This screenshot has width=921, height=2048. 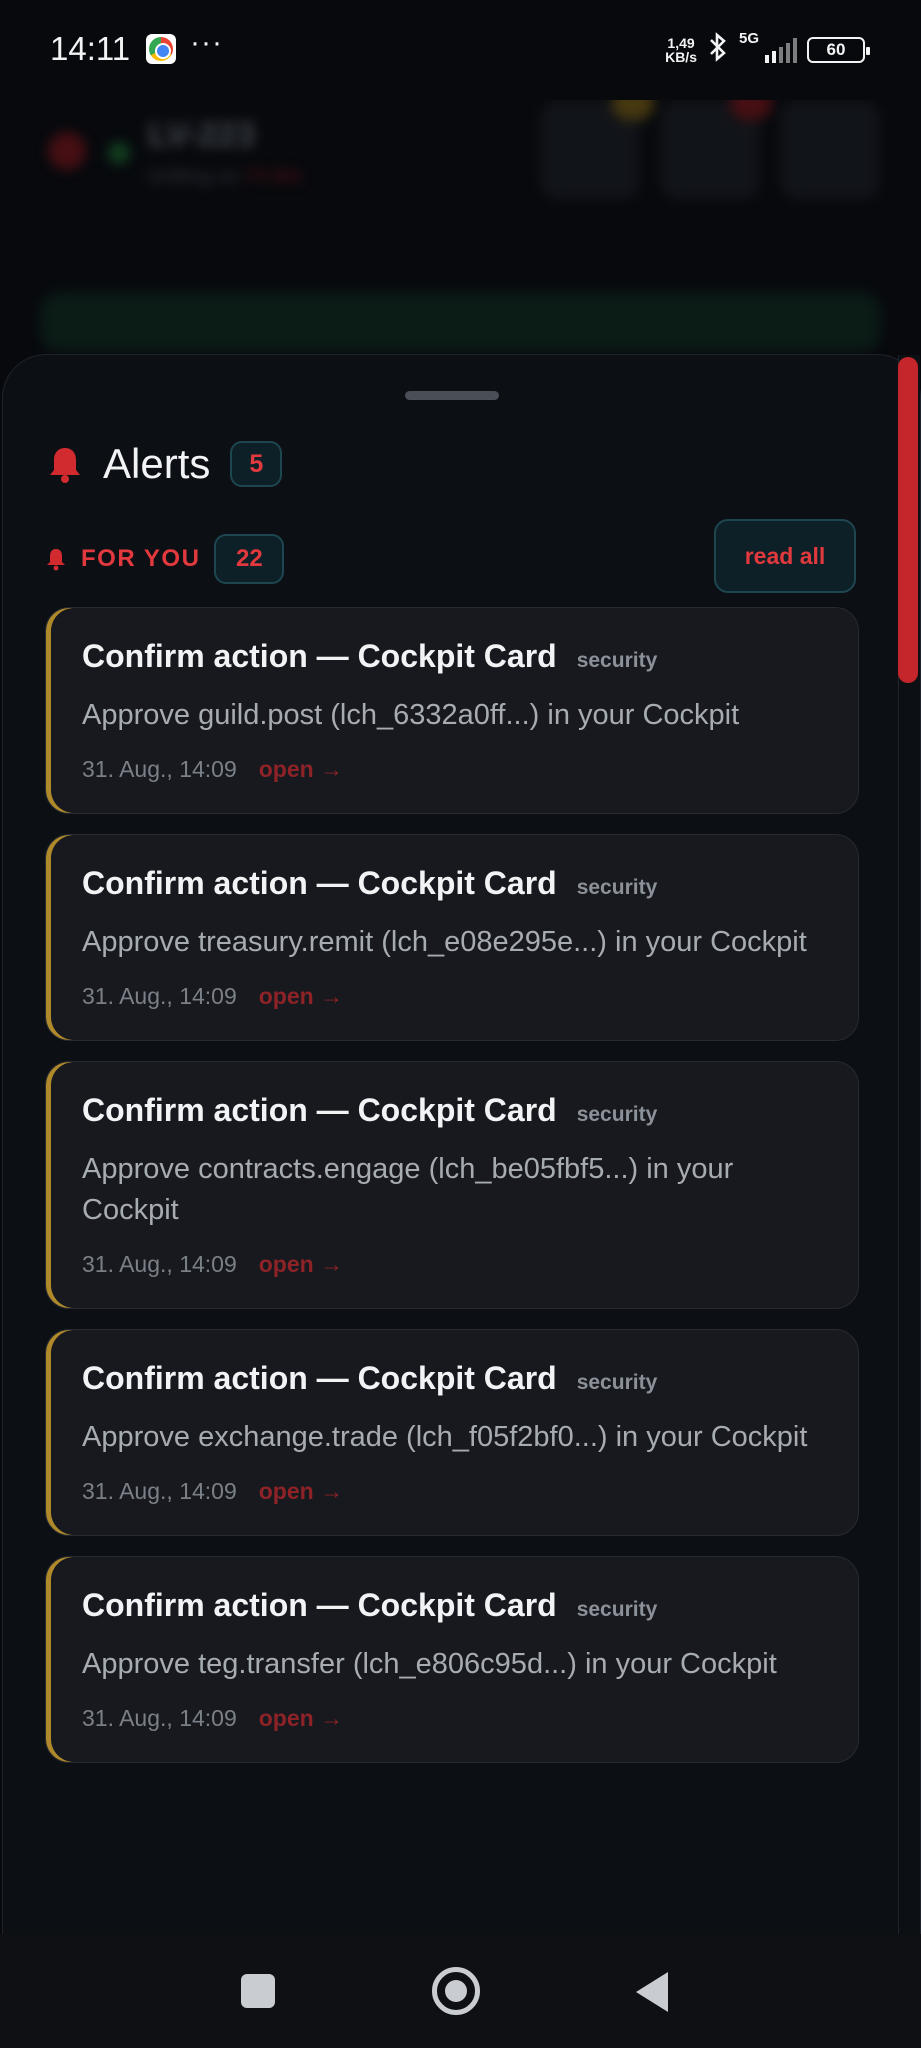 What do you see at coordinates (67, 151) in the screenshot?
I see `status-dot` at bounding box center [67, 151].